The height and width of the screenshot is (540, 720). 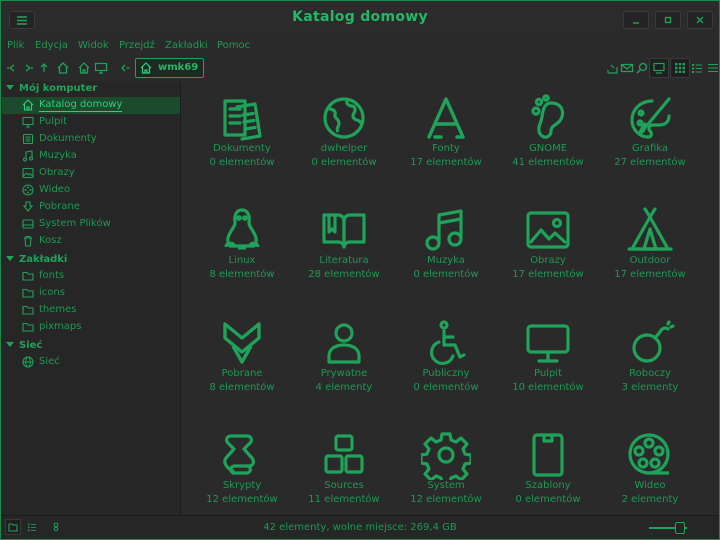 I want to click on network-icon, so click(x=28, y=362).